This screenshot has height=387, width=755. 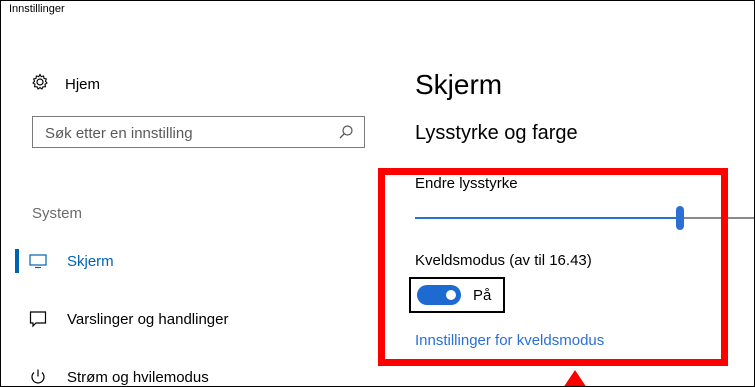 I want to click on monitor-icon, so click(x=43, y=261).